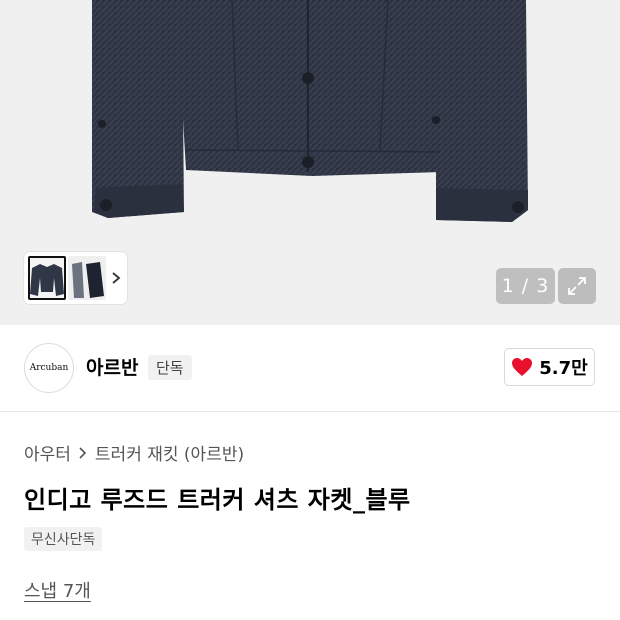 This screenshot has width=620, height=620. Describe the element at coordinates (170, 367) in the screenshot. I see `exclusive-tag: 단독` at that location.